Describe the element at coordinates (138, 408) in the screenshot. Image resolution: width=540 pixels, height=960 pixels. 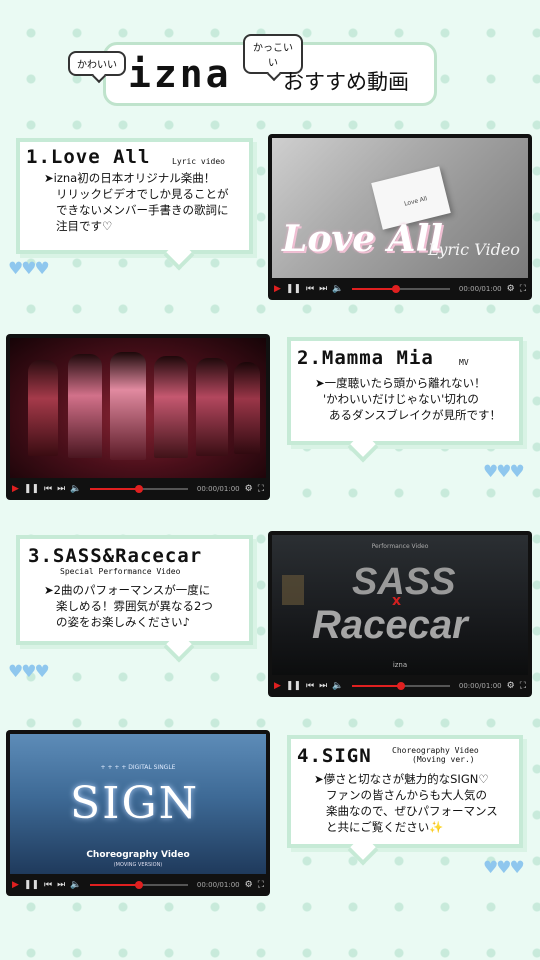
I see `video-thumbnail` at that location.